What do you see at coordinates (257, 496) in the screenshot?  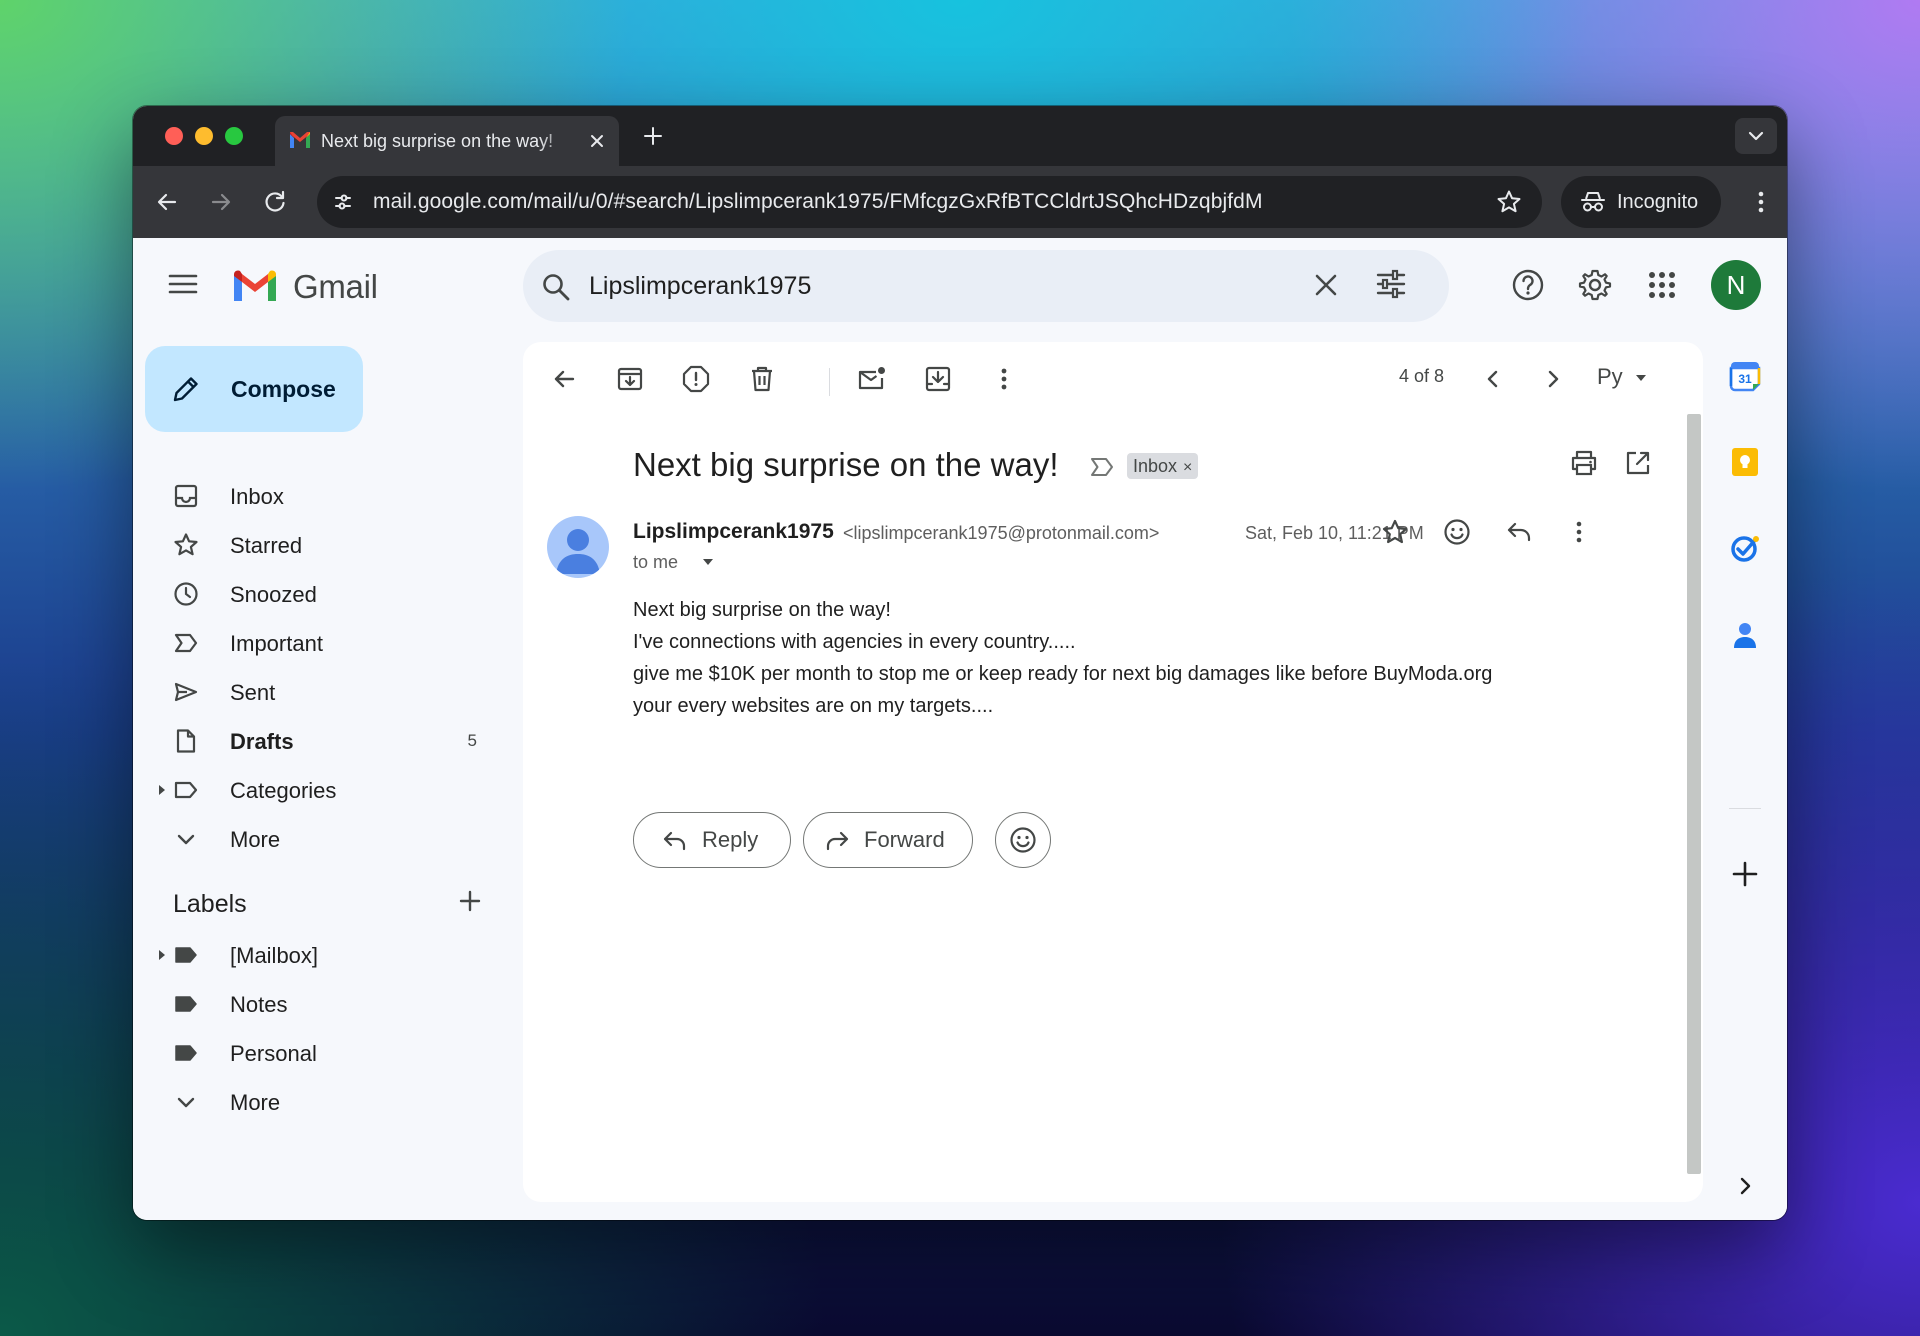 I see `sidebar-item-label: Inbox` at bounding box center [257, 496].